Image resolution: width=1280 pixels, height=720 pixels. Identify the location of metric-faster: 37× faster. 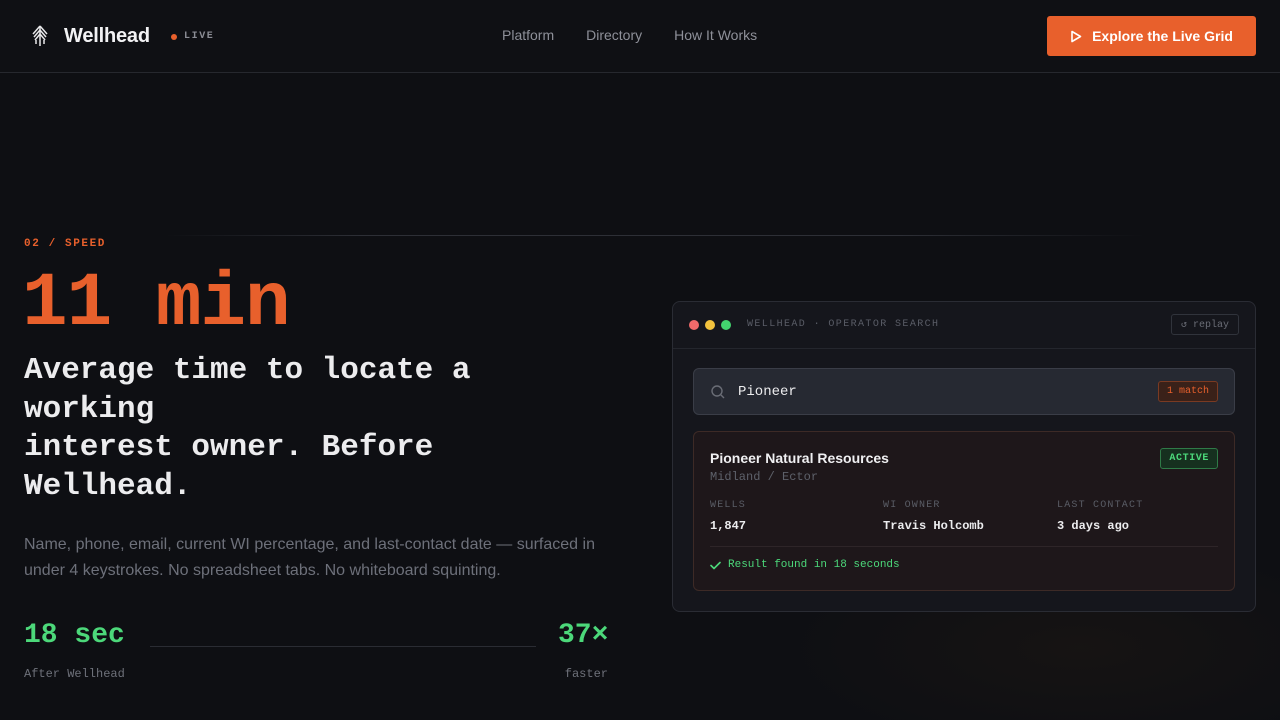
(583, 650).